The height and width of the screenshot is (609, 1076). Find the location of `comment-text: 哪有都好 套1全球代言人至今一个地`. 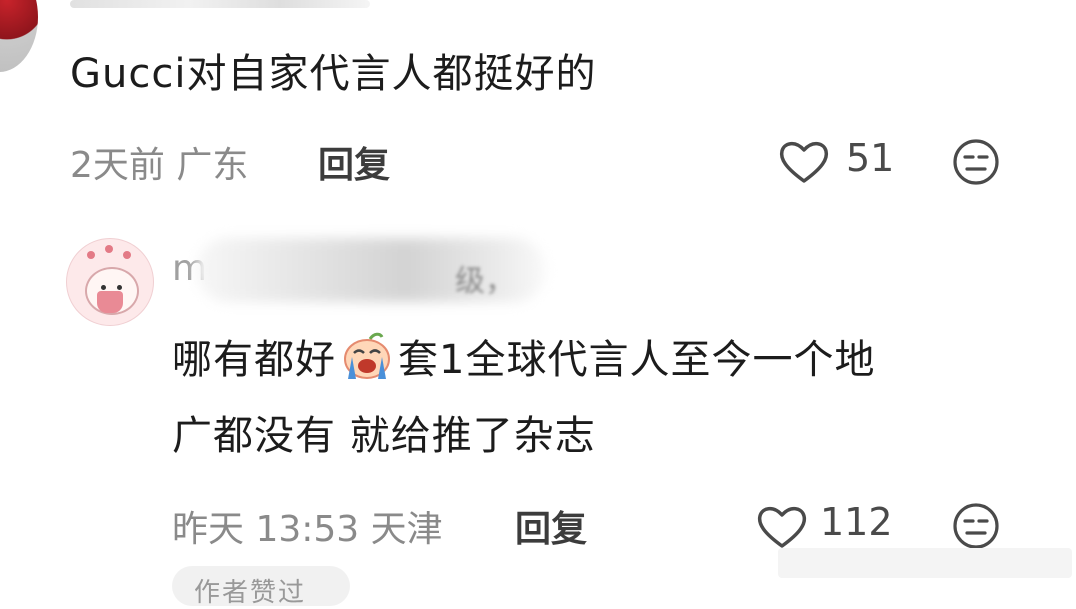

comment-text: 哪有都好 套1全球代言人至今一个地 is located at coordinates (523, 360).